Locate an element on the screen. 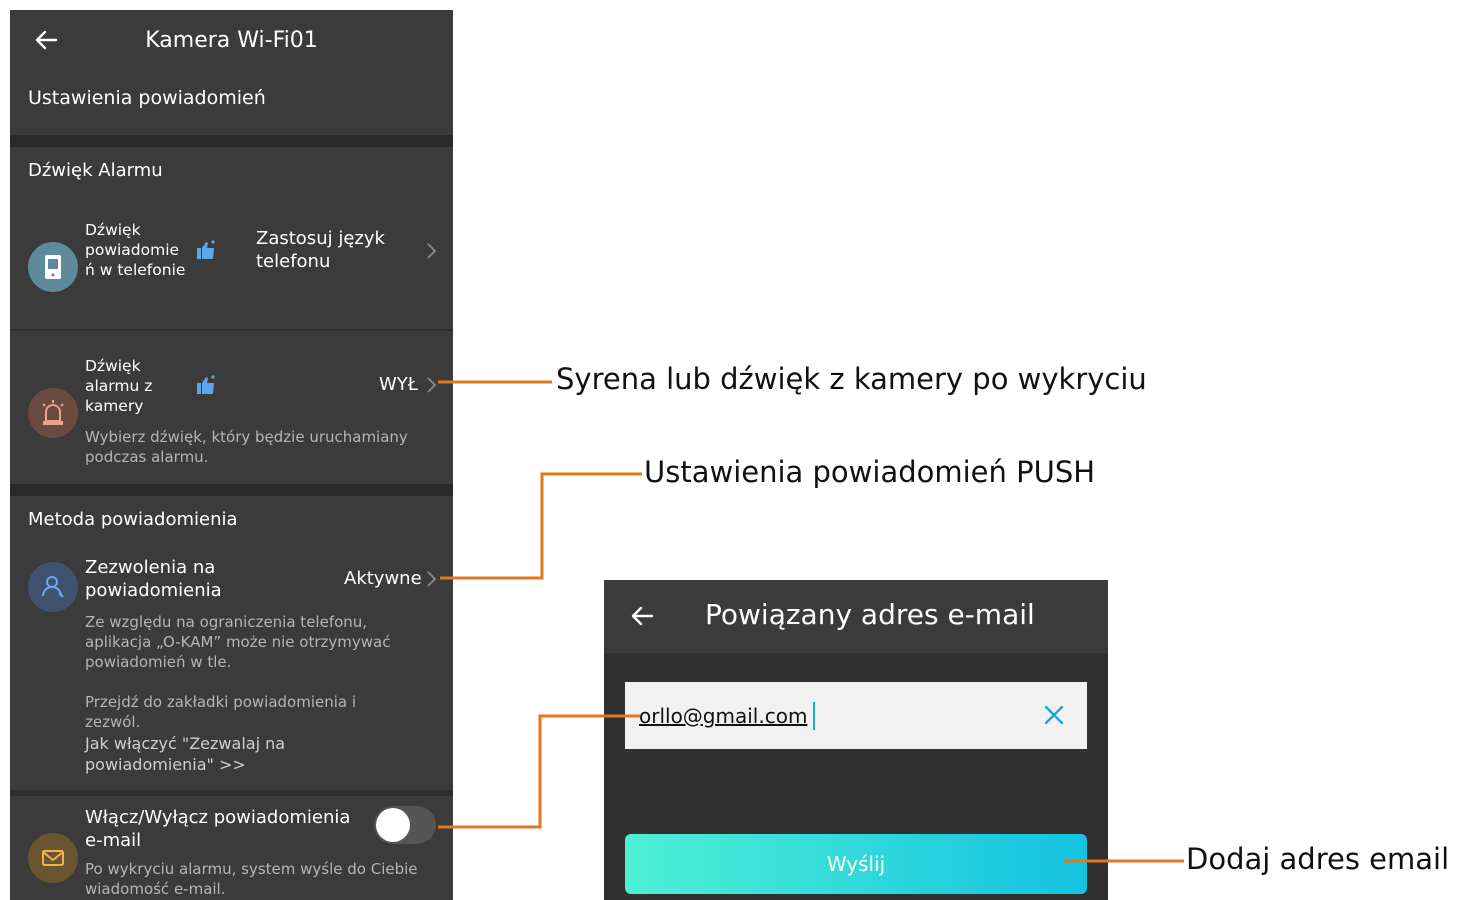 Image resolution: width=1457 pixels, height=900 pixels. permissions-label: Zezwolenia na powiadomienia is located at coordinates (153, 579).